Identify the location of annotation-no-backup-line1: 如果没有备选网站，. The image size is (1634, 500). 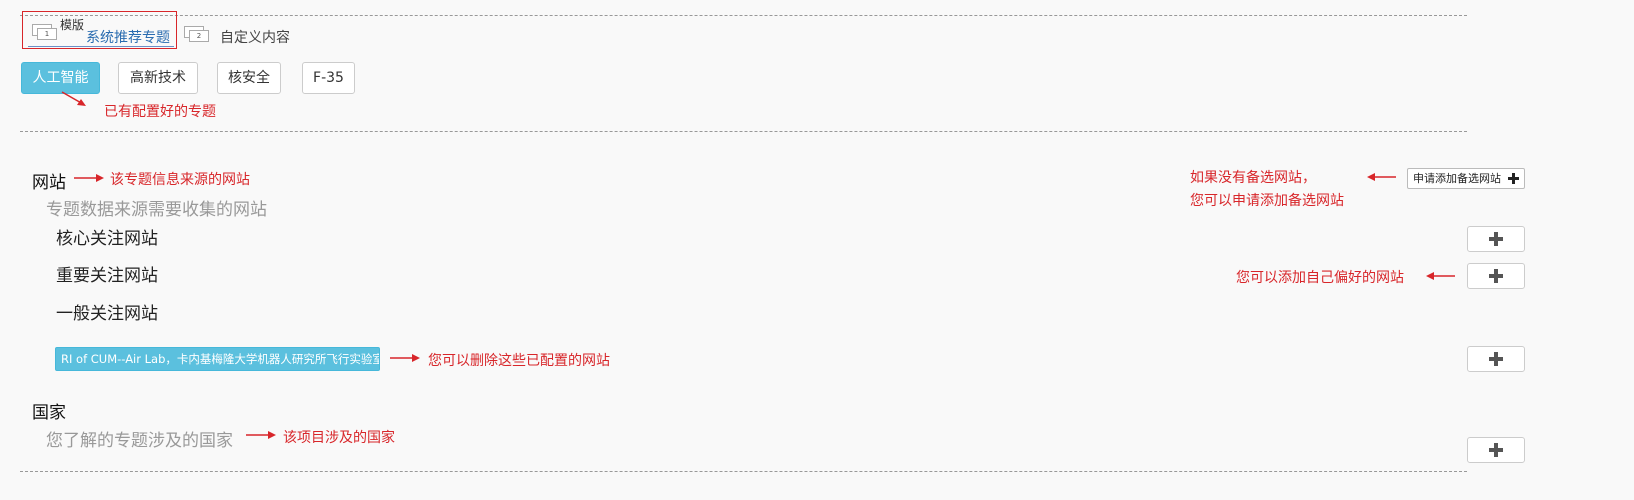
(1253, 178).